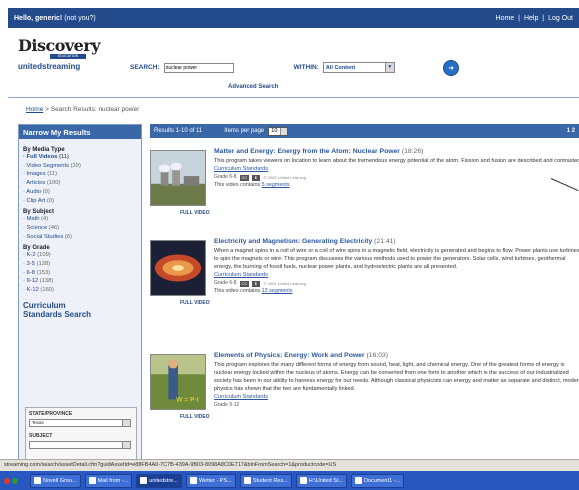  Describe the element at coordinates (80, 228) in the screenshot. I see `sidebar-item-science: · Science (46)` at that location.